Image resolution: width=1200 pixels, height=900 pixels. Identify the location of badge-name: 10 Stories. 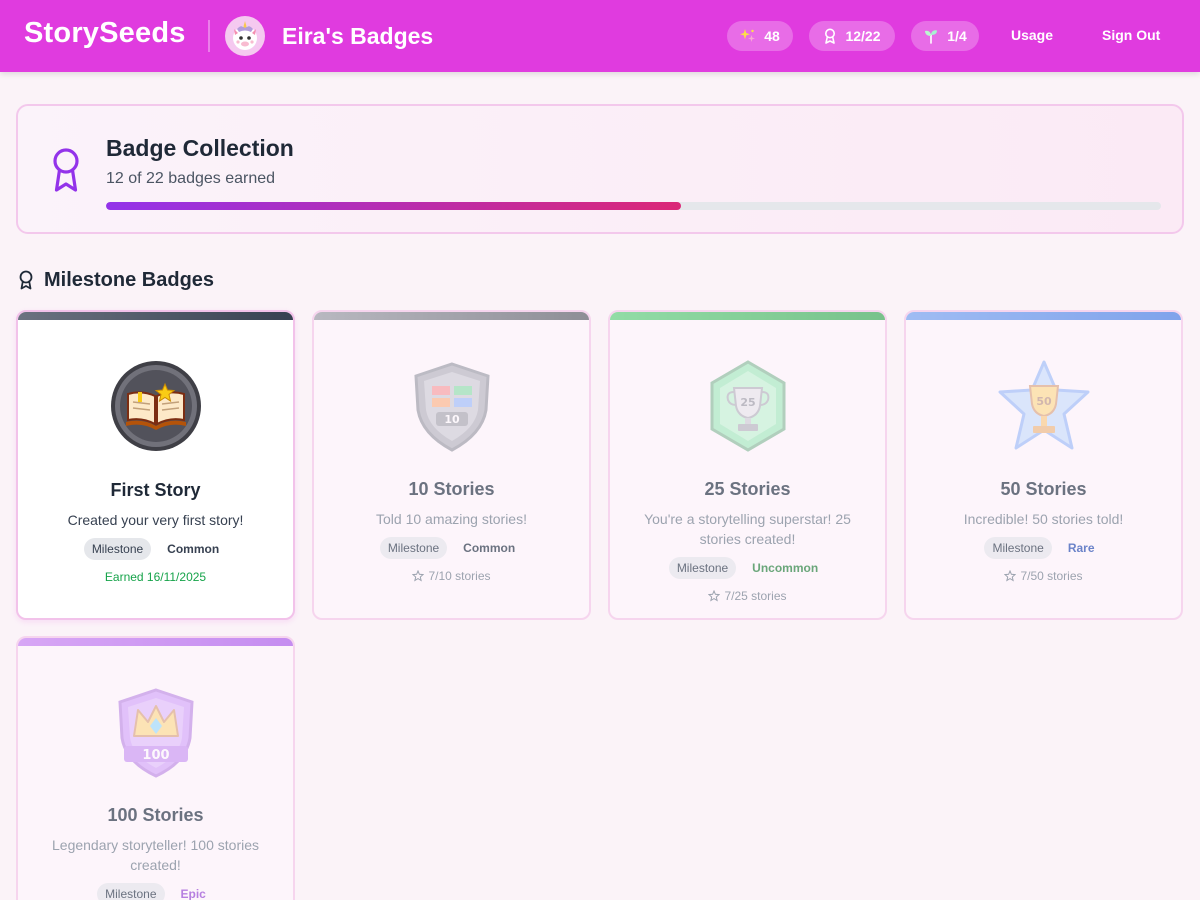
(451, 489).